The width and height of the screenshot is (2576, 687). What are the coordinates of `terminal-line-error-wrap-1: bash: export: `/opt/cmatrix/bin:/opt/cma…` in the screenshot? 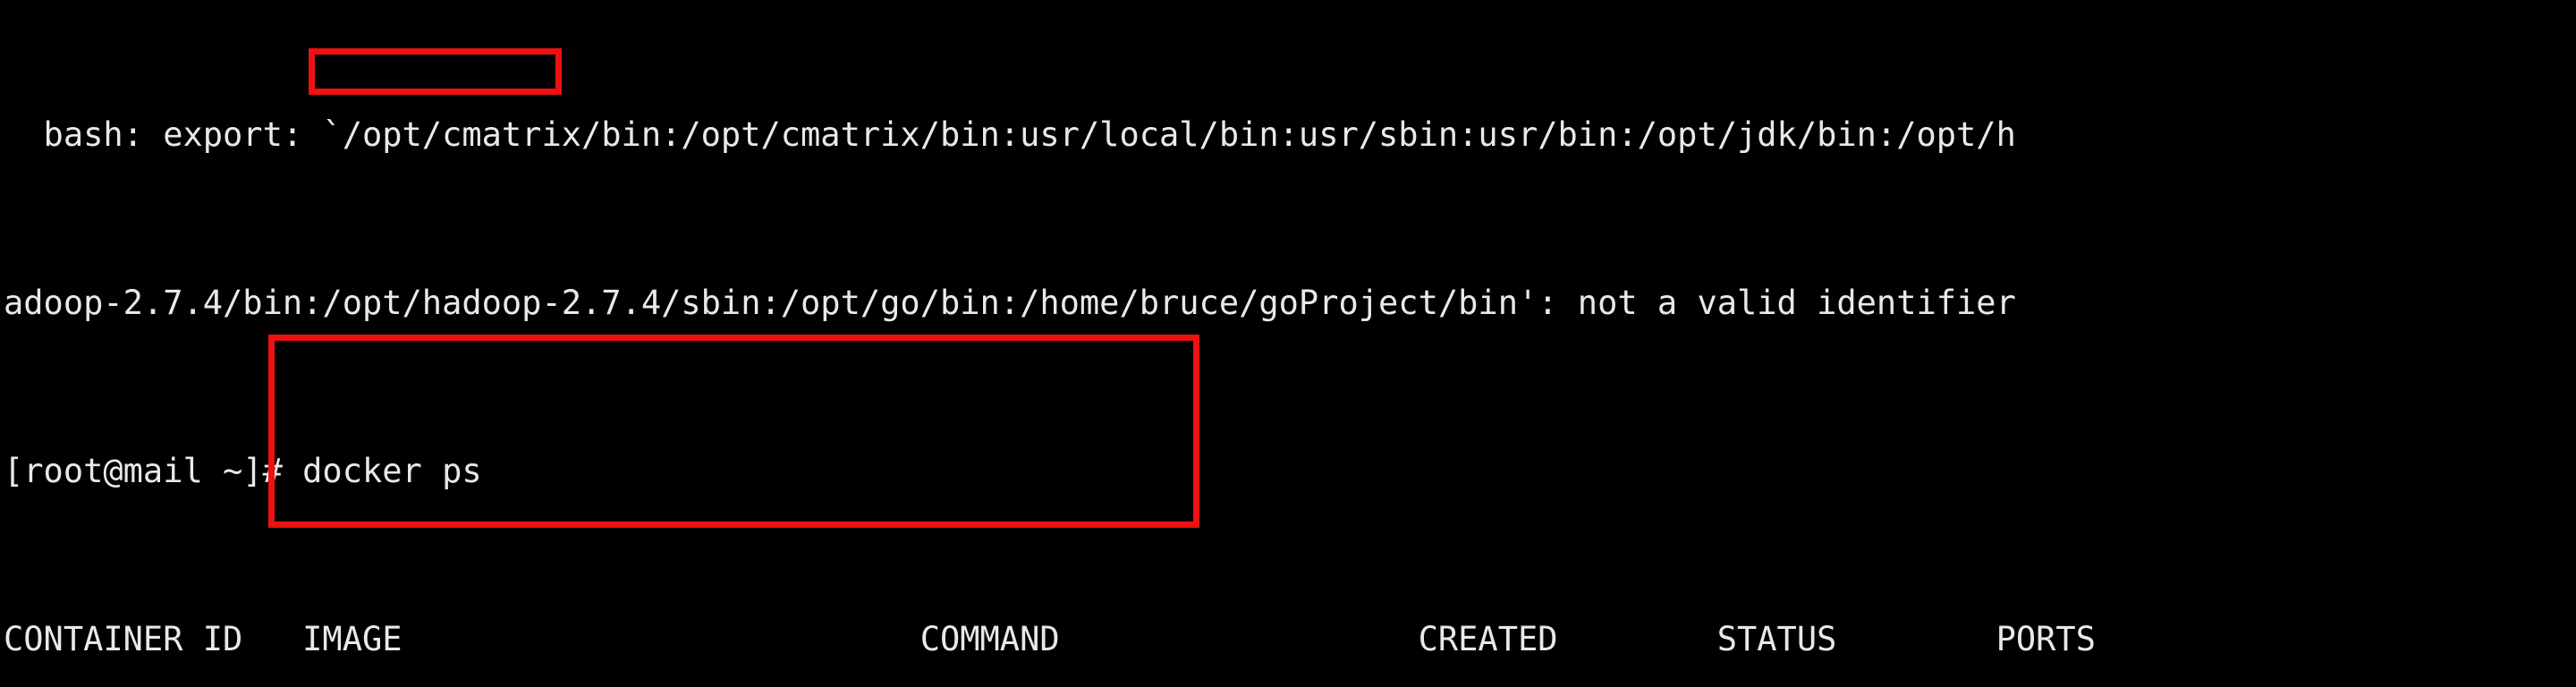 It's located at (1010, 134).